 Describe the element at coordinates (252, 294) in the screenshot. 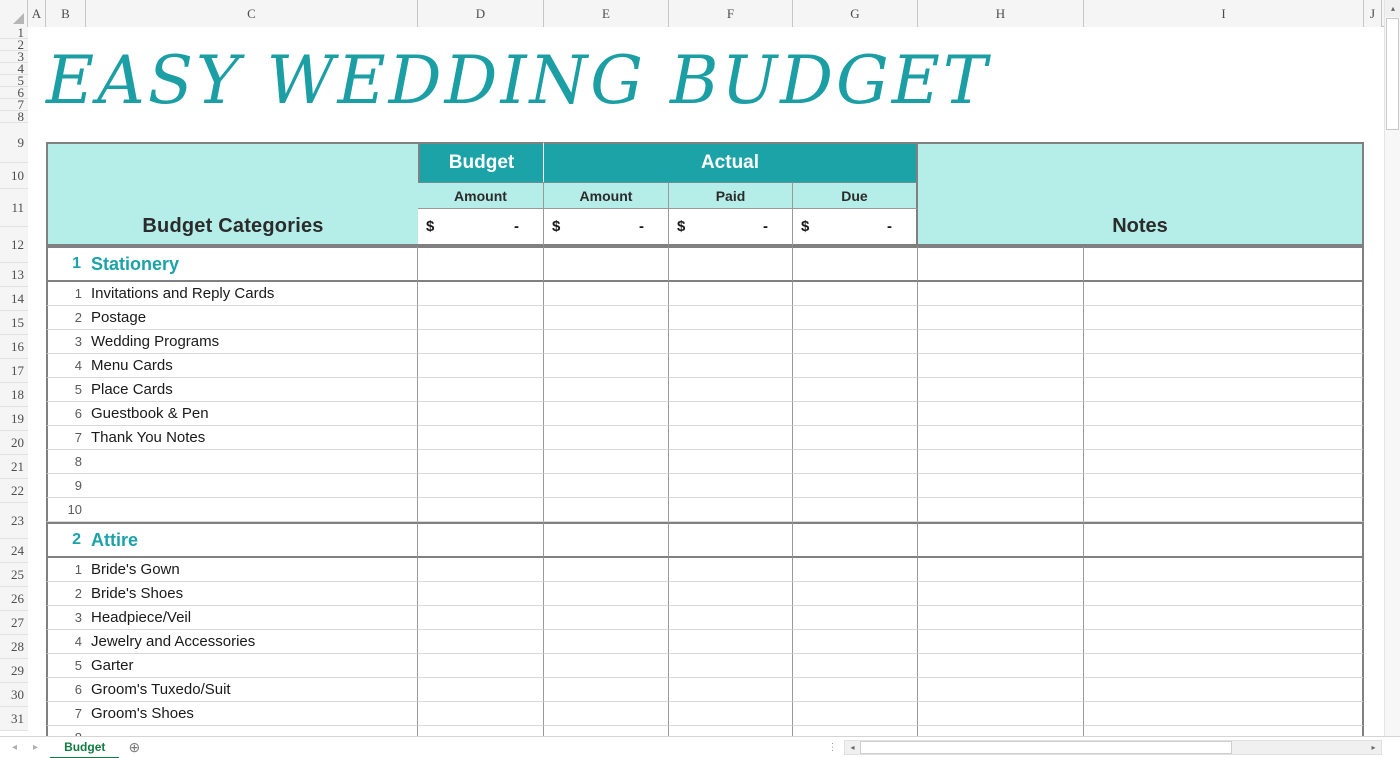

I see `row-label-cell: Invitations and Reply Cards` at that location.